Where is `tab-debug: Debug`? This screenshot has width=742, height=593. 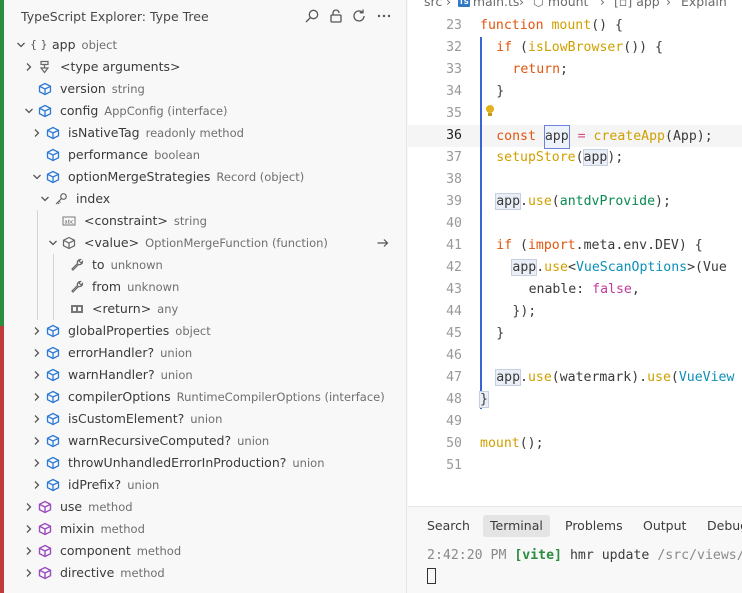
tab-debug: Debug is located at coordinates (724, 526).